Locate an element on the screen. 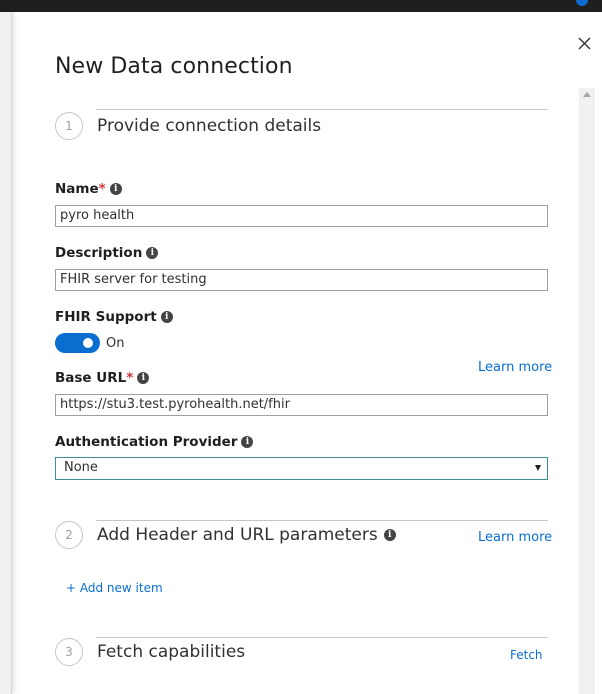 This screenshot has width=602, height=694. step-number-circle: 1 is located at coordinates (69, 126).